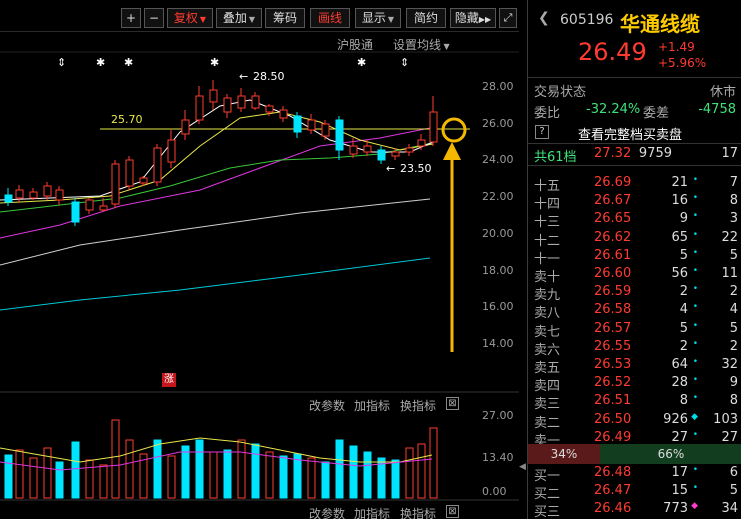 This screenshot has height=519, width=741. I want to click on ask-level-row: 十三 26.65 9 • 3, so click(634, 220).